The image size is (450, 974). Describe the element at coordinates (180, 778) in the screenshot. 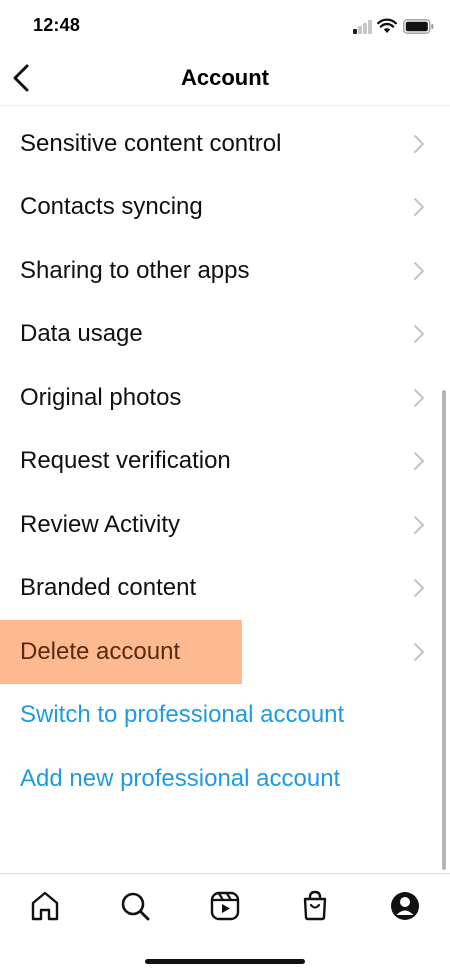

I see `link-label: Add new professional account` at that location.